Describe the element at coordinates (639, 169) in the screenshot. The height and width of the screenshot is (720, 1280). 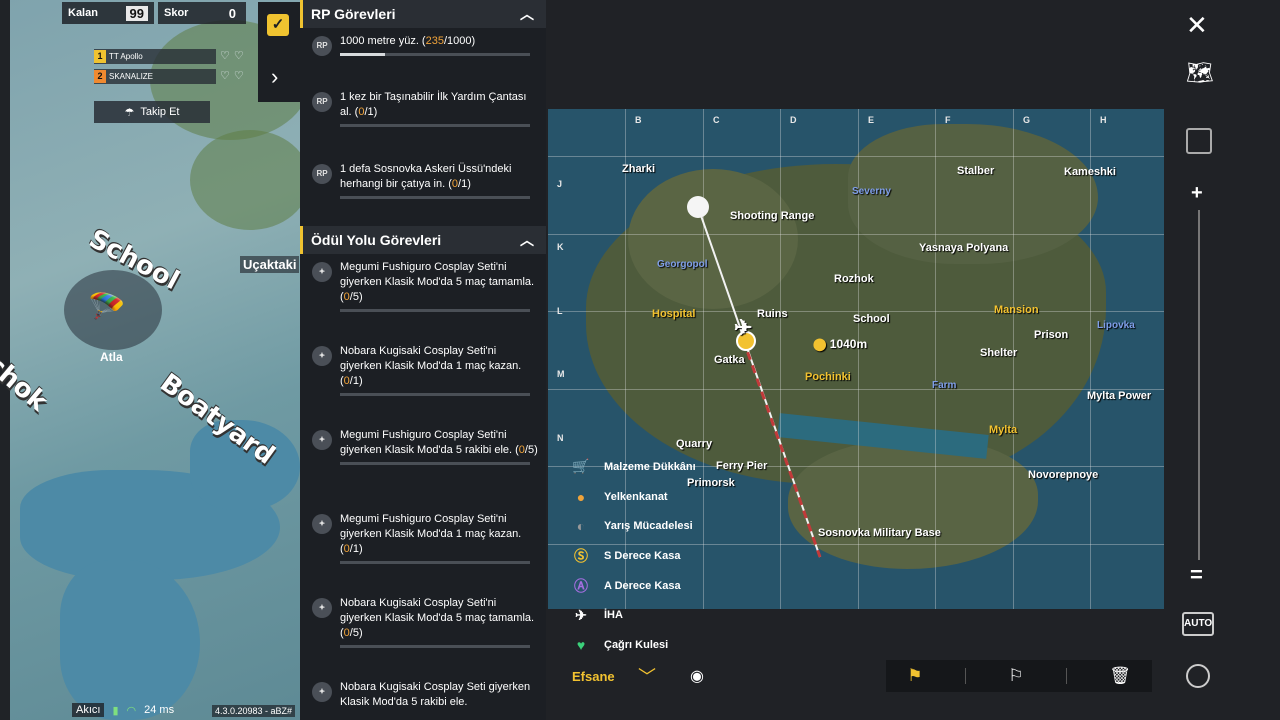
I see `place-zharki: Zharki` at that location.